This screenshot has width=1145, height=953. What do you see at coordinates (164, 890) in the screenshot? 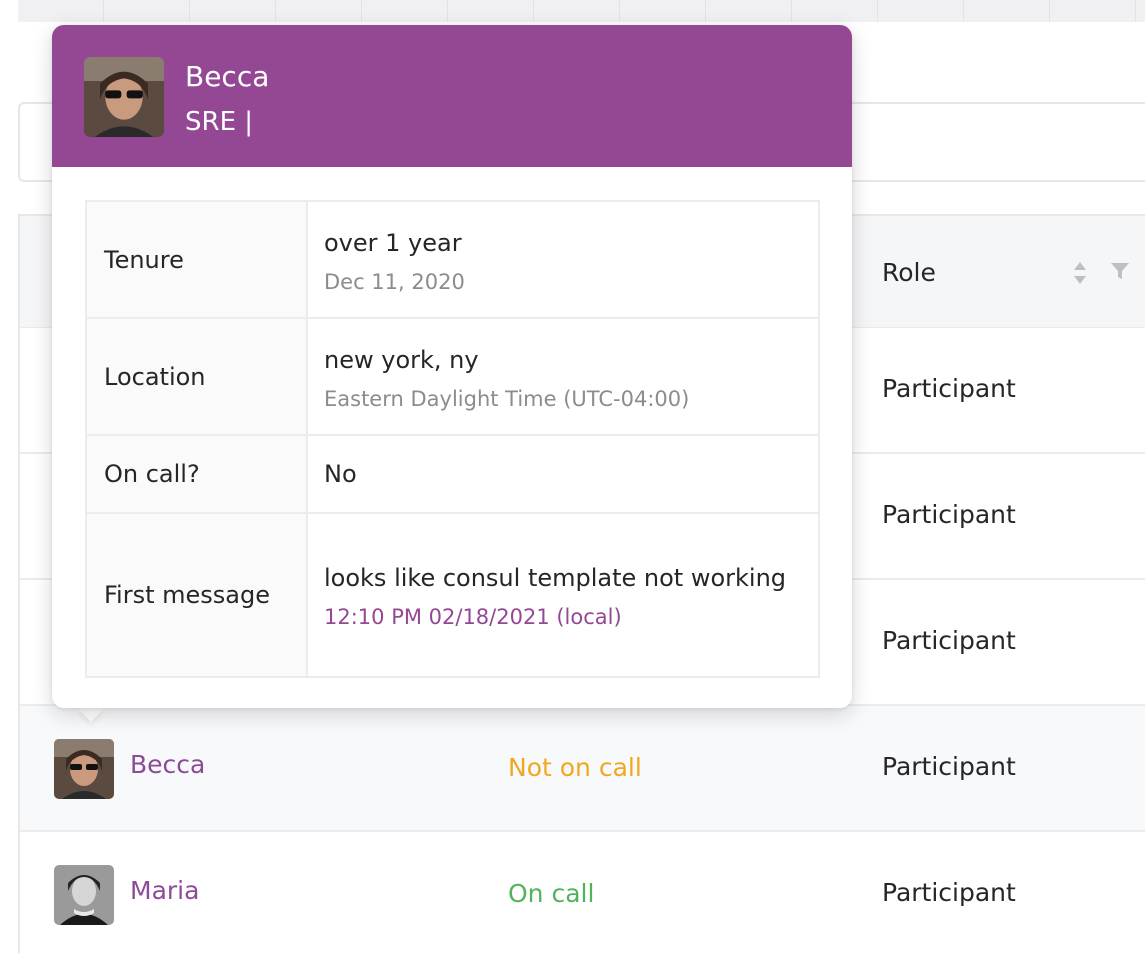
I see `user-name-link: Maria` at bounding box center [164, 890].